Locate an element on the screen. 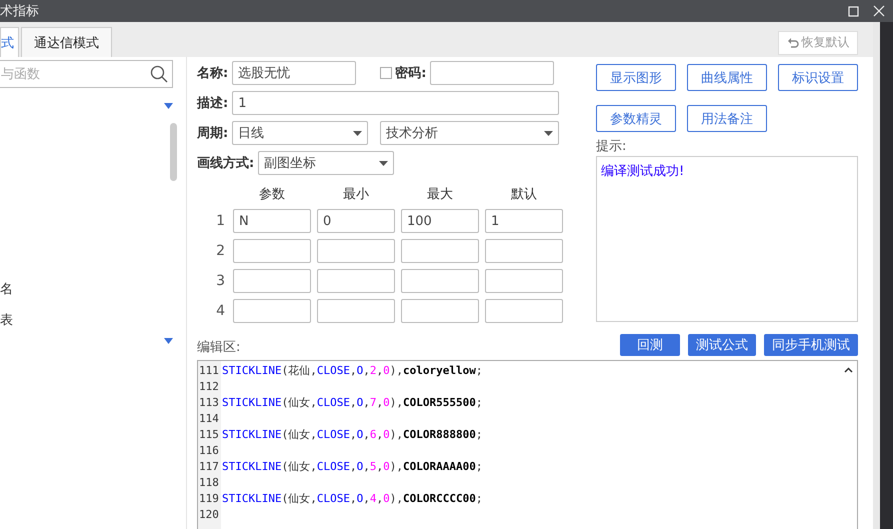  undo-icon is located at coordinates (792, 42).